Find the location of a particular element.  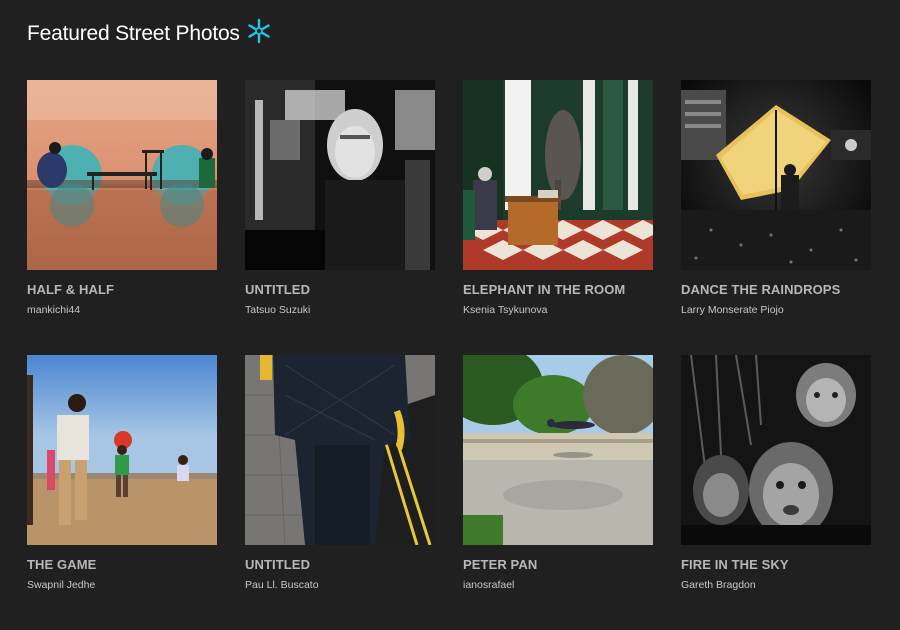

page-header: Featured Street Photos is located at coordinates (149, 34).